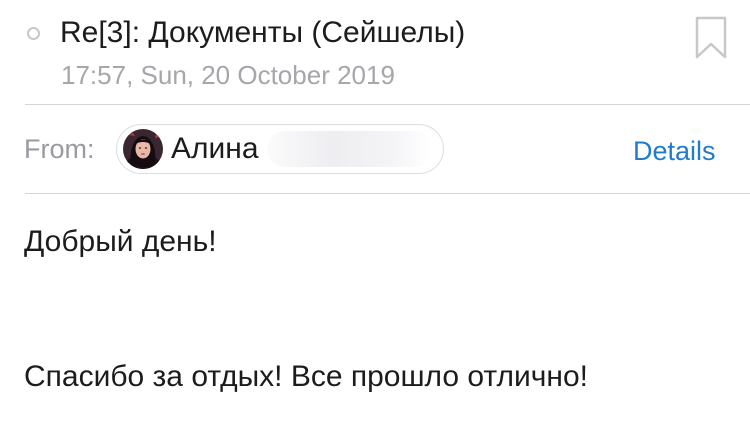 The width and height of the screenshot is (750, 440). Describe the element at coordinates (306, 376) in the screenshot. I see `message-body-line: Спасибо за отдых! Все прошло отлично!` at that location.